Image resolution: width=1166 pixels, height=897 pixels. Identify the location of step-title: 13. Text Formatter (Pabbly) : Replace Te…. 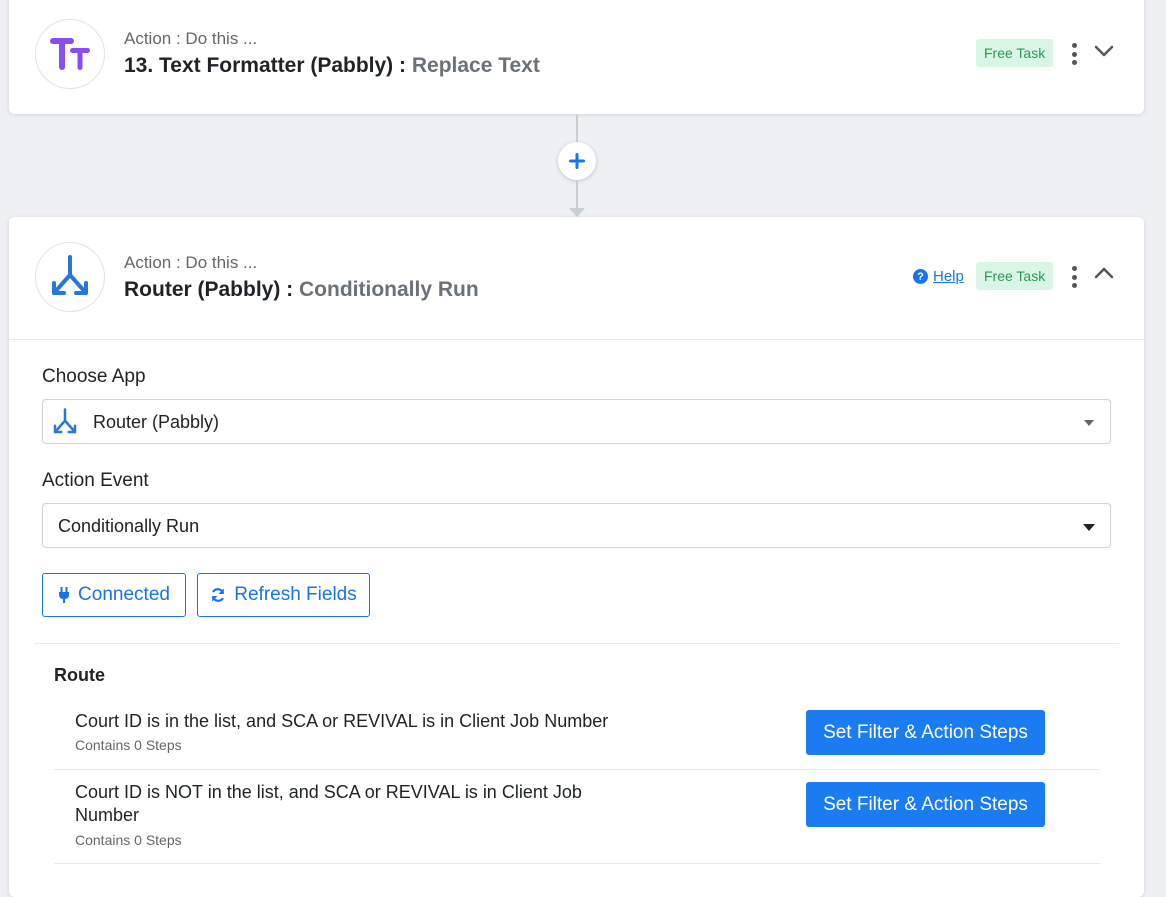
(332, 66).